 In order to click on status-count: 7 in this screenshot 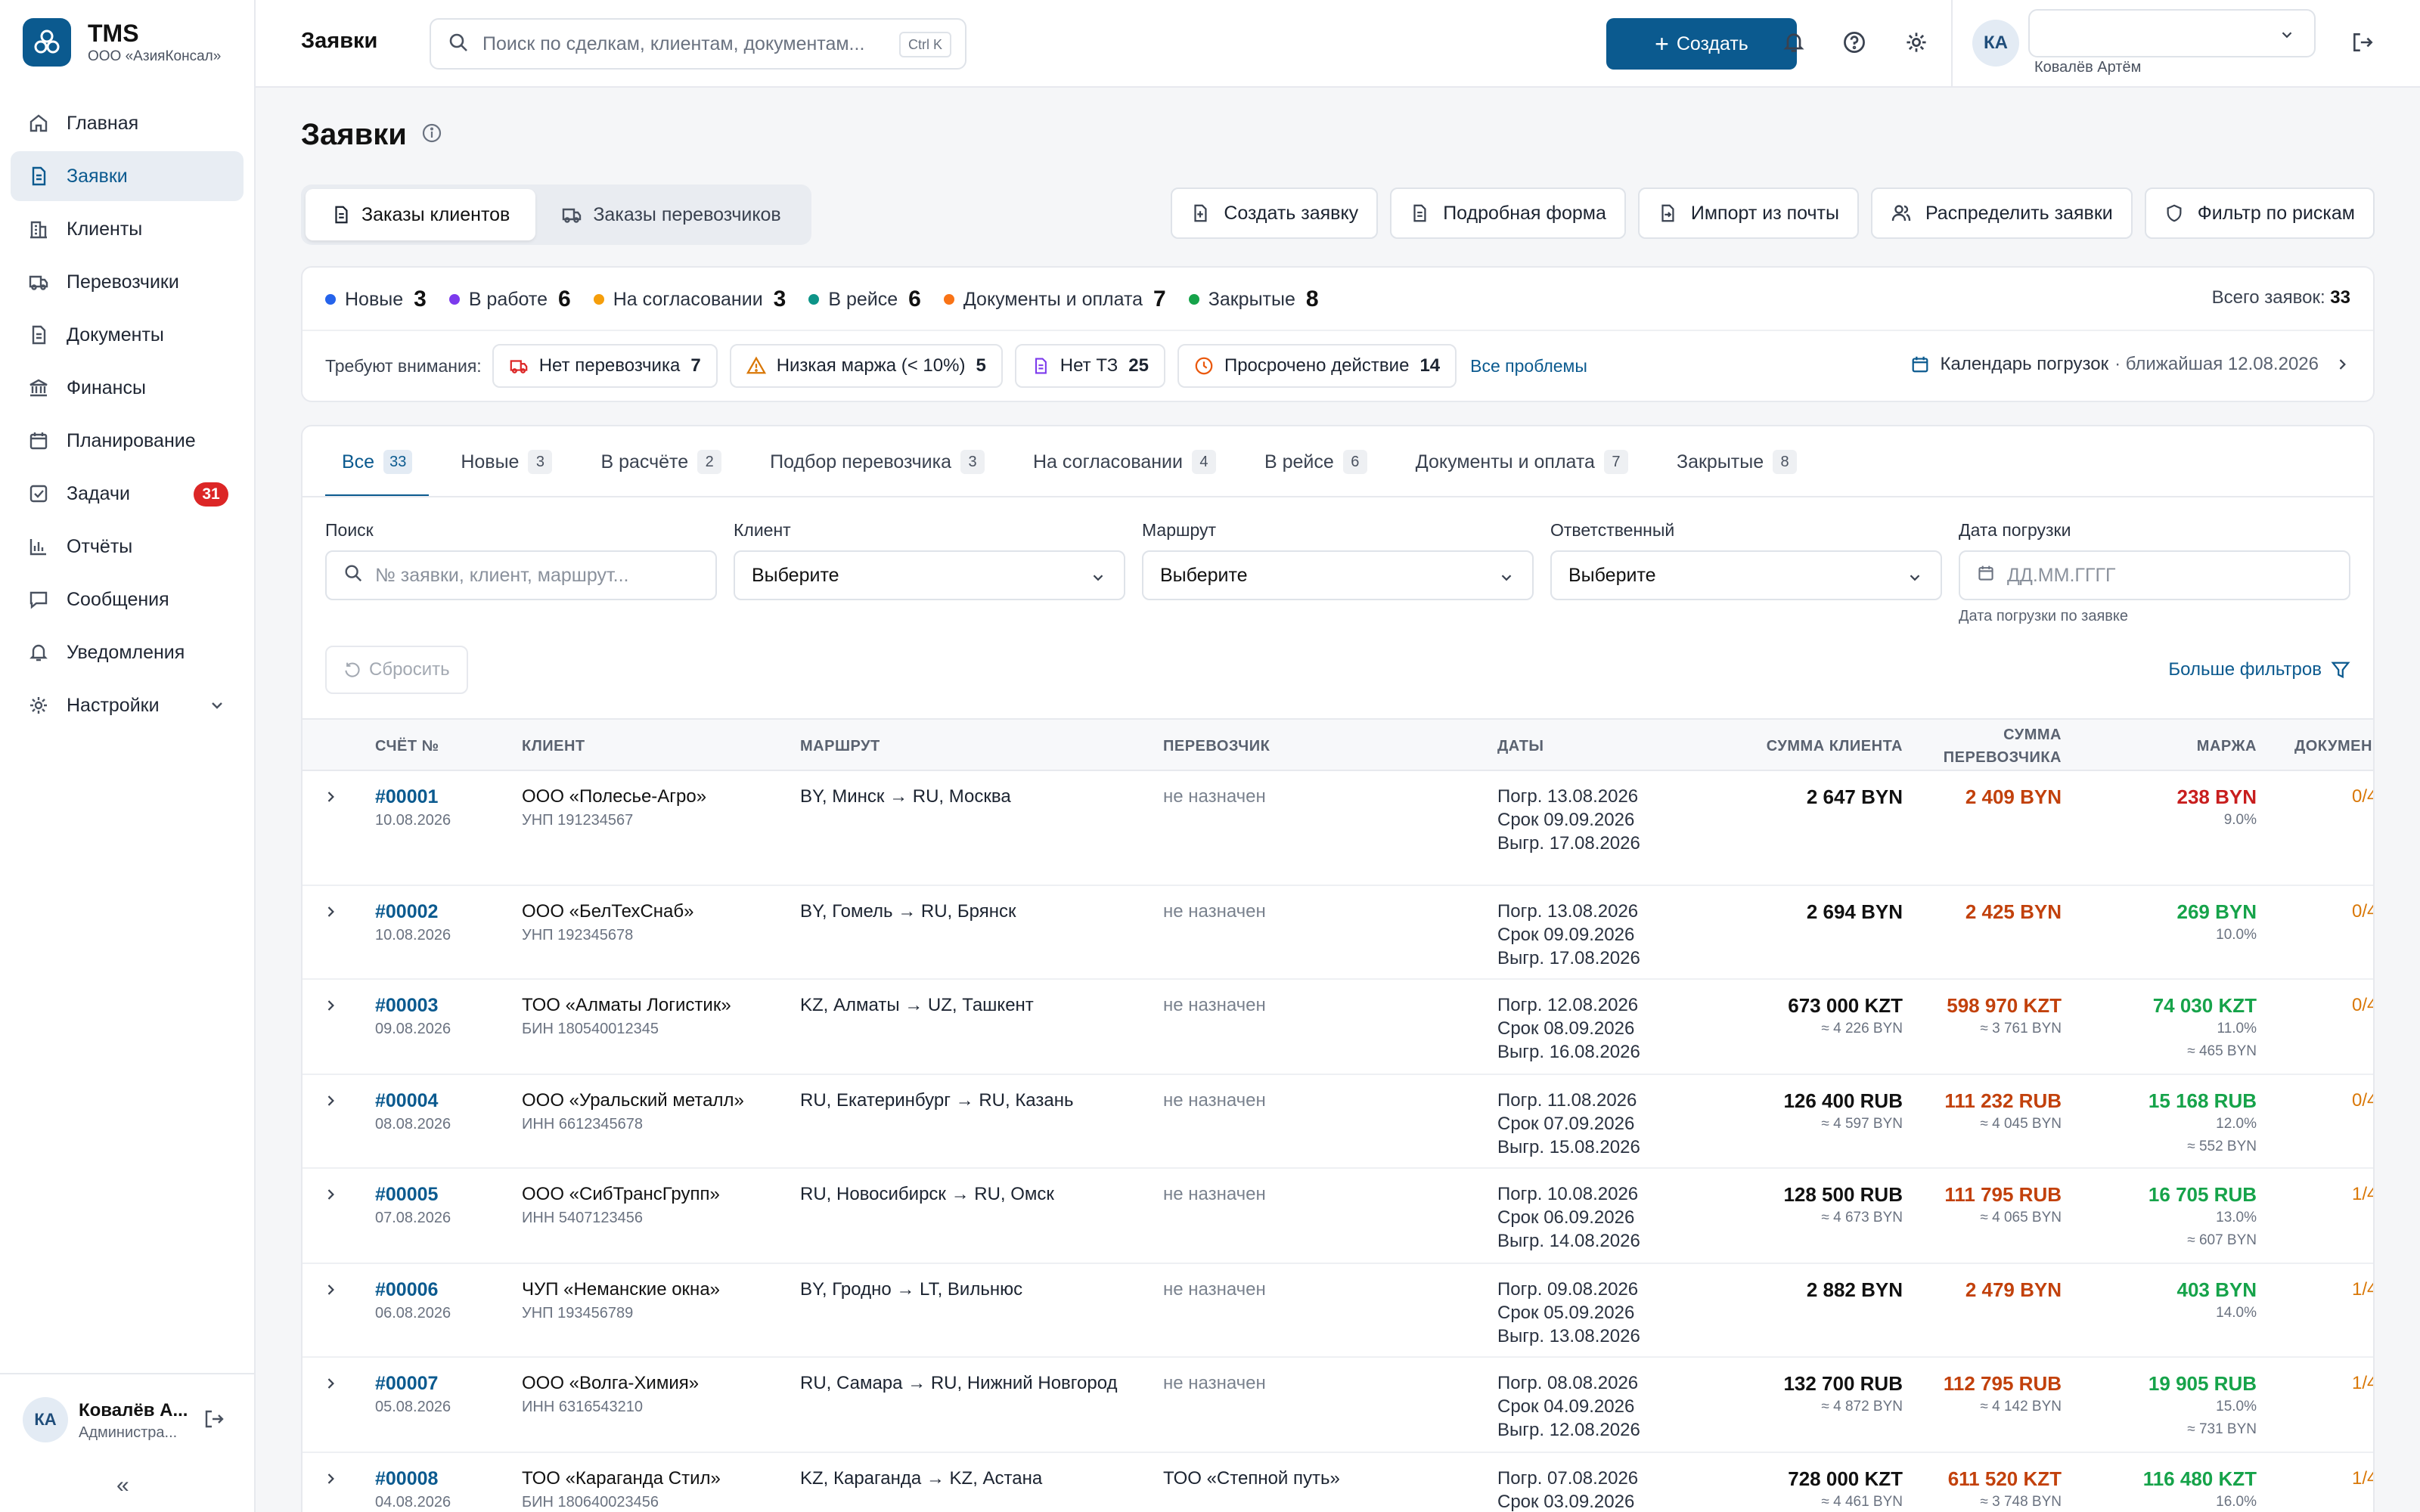, I will do `click(1159, 299)`.